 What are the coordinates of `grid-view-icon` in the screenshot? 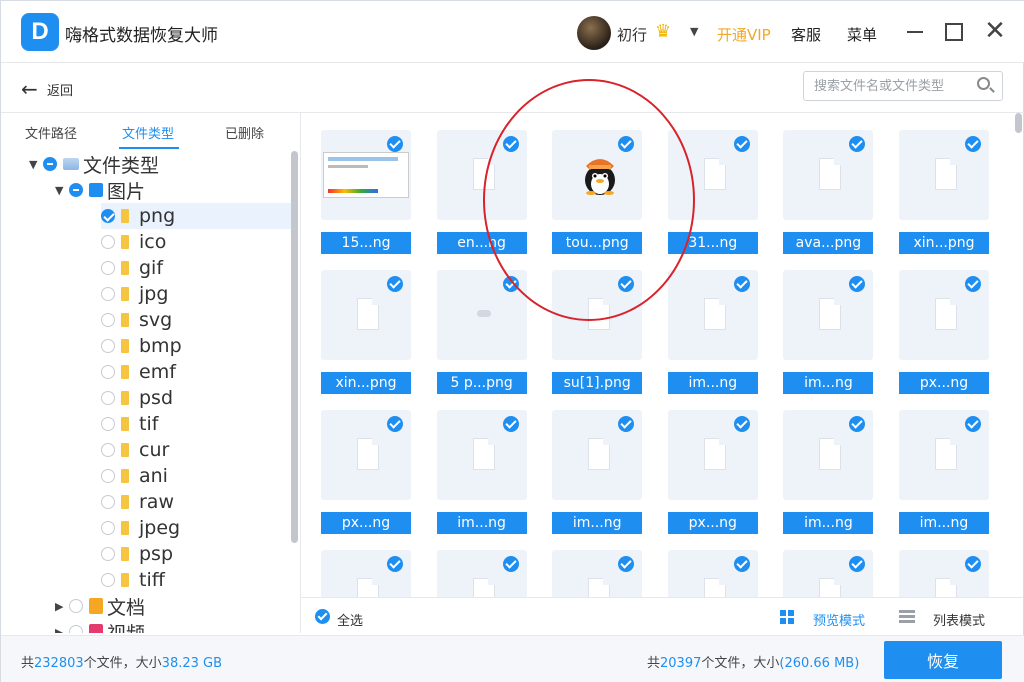 It's located at (787, 617).